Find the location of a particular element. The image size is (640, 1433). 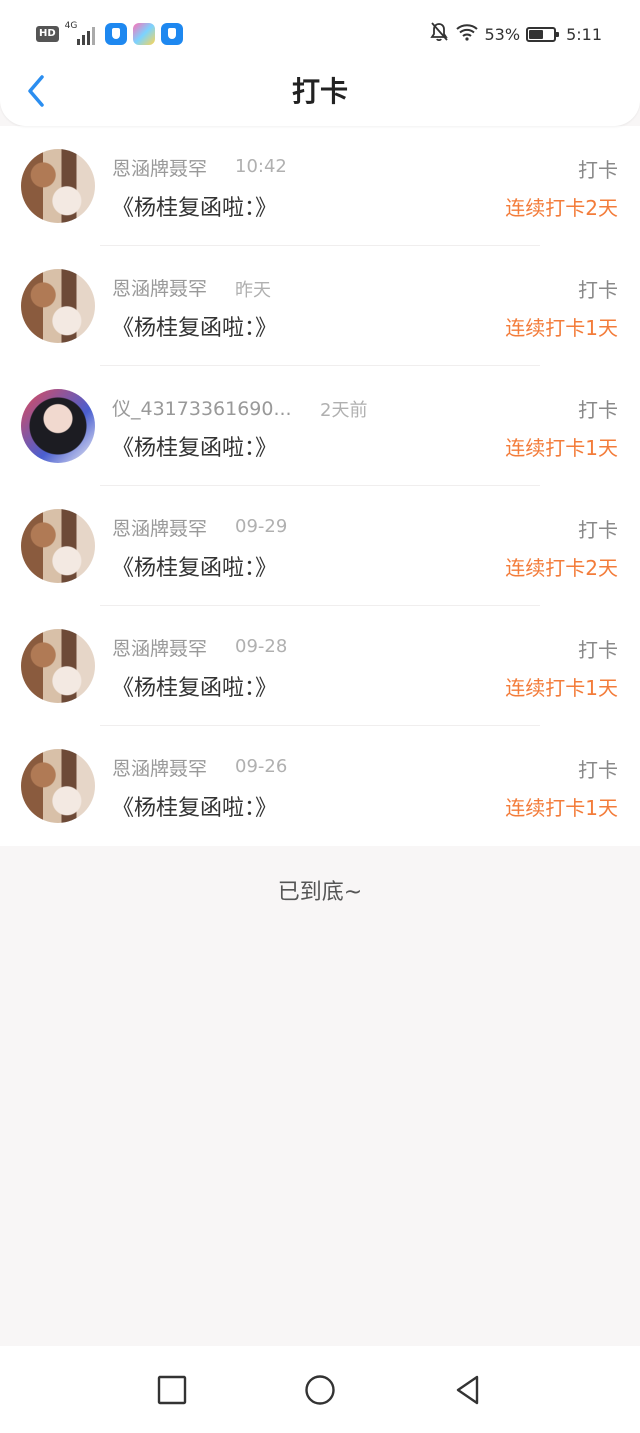

hd-icon: HD is located at coordinates (47, 34).